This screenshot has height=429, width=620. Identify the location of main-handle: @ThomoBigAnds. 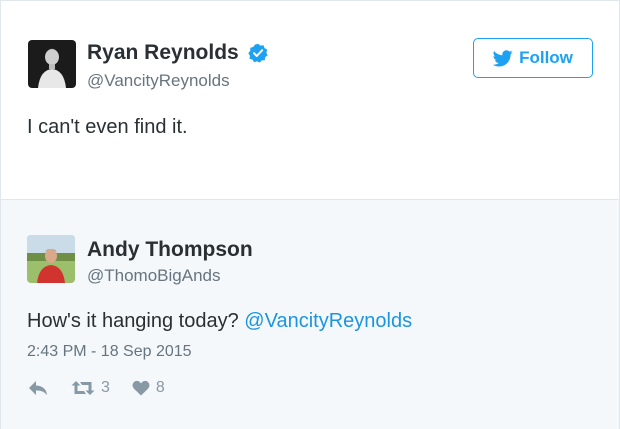
(154, 276).